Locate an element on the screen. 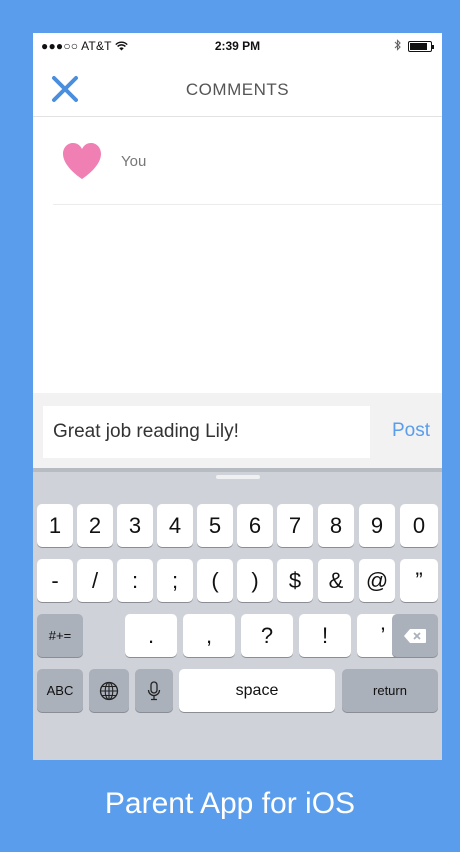 The width and height of the screenshot is (460, 852). key-exclamation: ! is located at coordinates (325, 635).